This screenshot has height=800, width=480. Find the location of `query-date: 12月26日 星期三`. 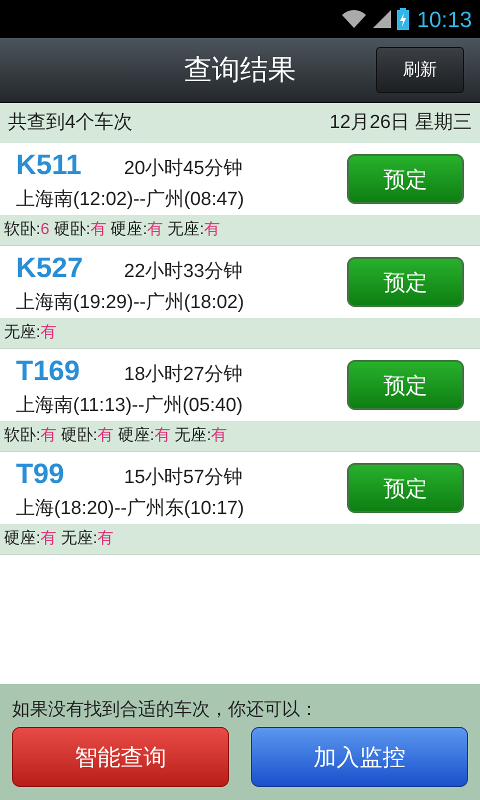

query-date: 12月26日 星期三 is located at coordinates (400, 122).